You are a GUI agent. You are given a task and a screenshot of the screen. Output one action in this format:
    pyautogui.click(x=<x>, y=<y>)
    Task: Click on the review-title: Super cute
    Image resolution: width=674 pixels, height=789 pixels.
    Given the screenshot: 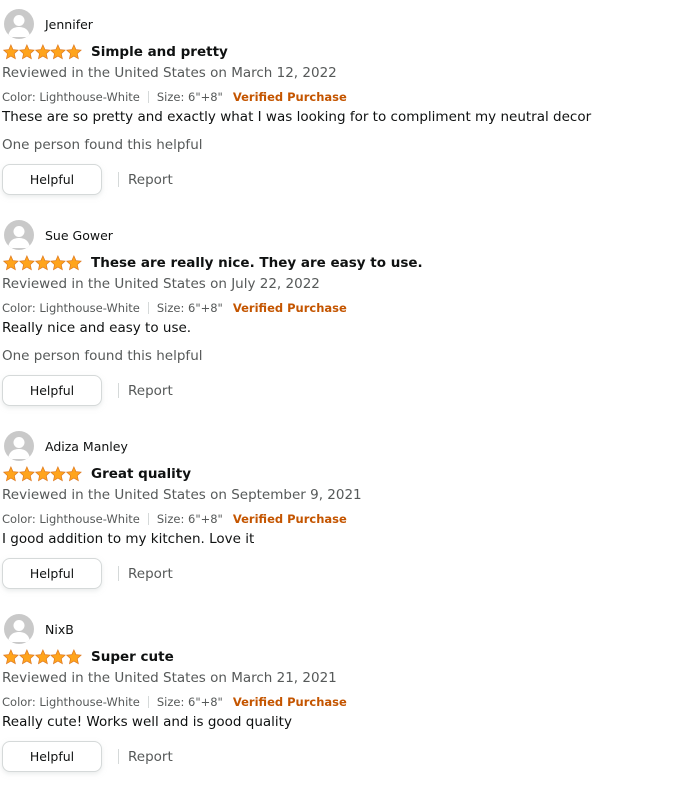 What is the action you would take?
    pyautogui.click(x=132, y=657)
    